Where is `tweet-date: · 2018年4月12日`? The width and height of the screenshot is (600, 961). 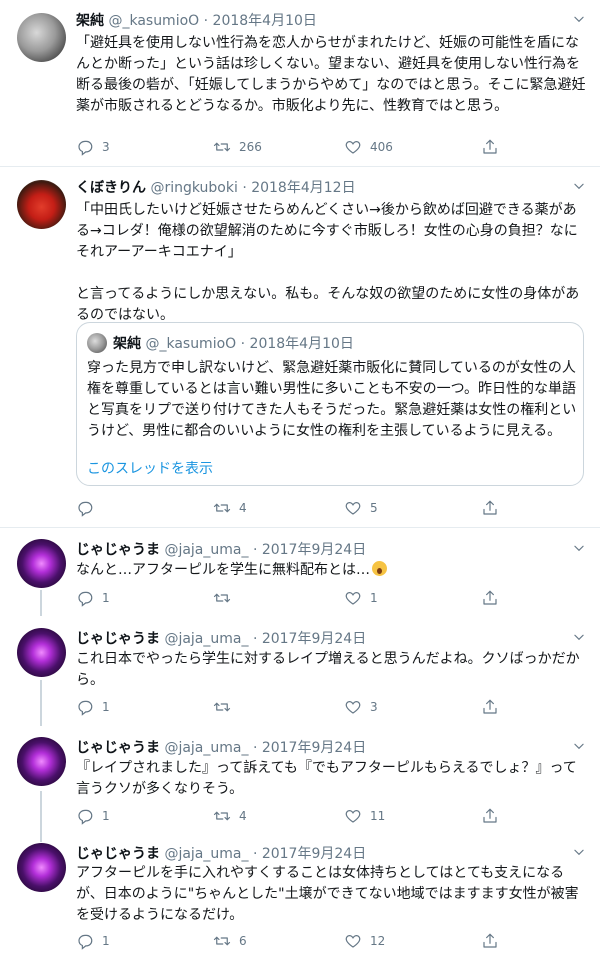 tweet-date: · 2018年4月12日 is located at coordinates (298, 188).